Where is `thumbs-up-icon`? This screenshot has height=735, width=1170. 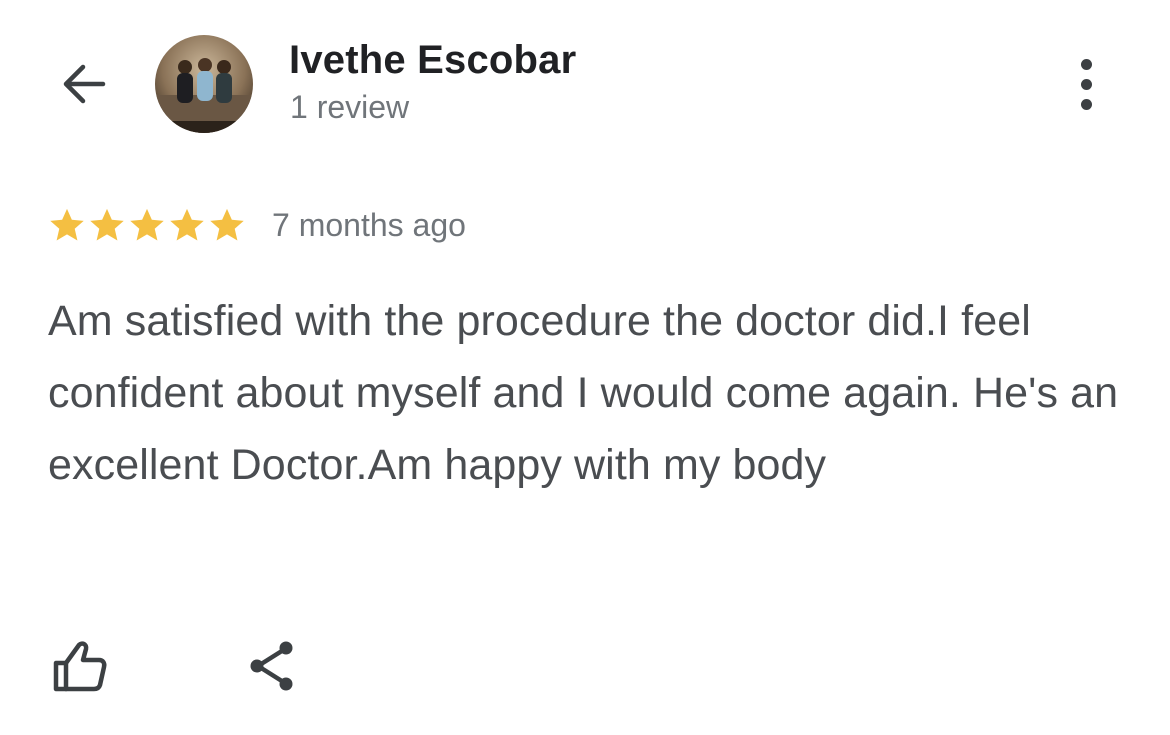 thumbs-up-icon is located at coordinates (80, 666).